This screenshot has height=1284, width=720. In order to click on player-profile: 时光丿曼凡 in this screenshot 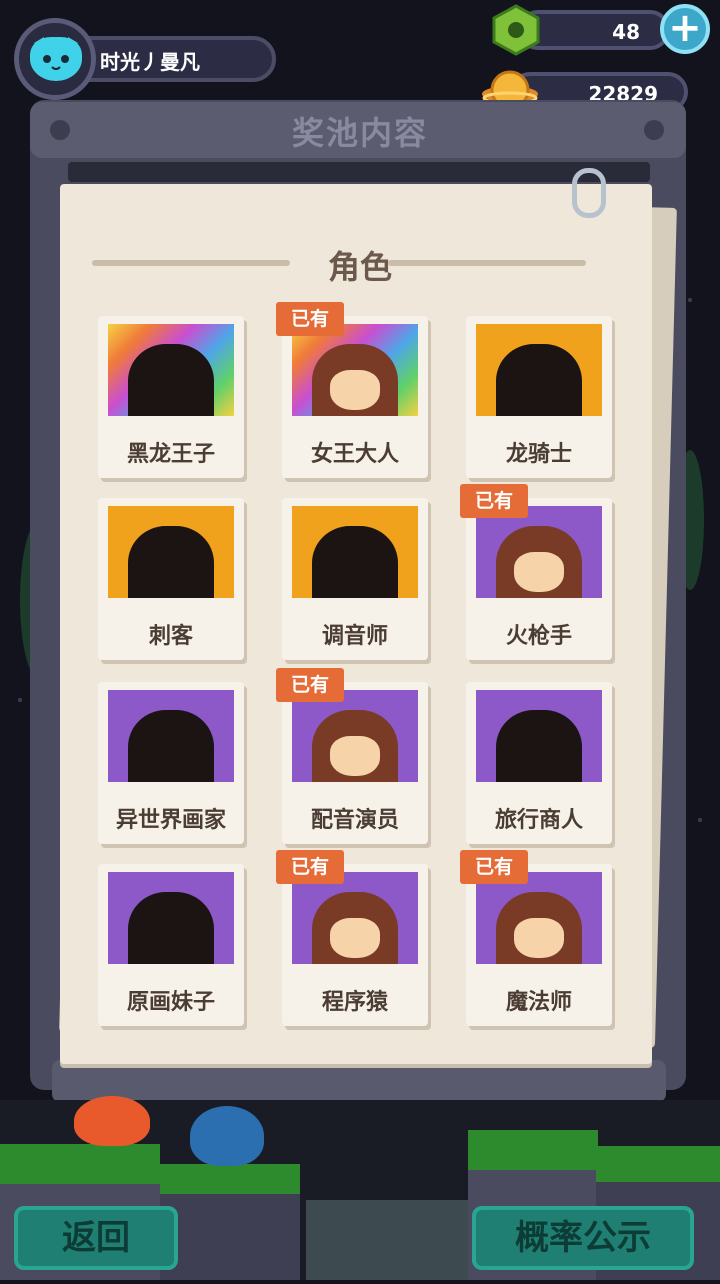, I will do `click(145, 59)`.